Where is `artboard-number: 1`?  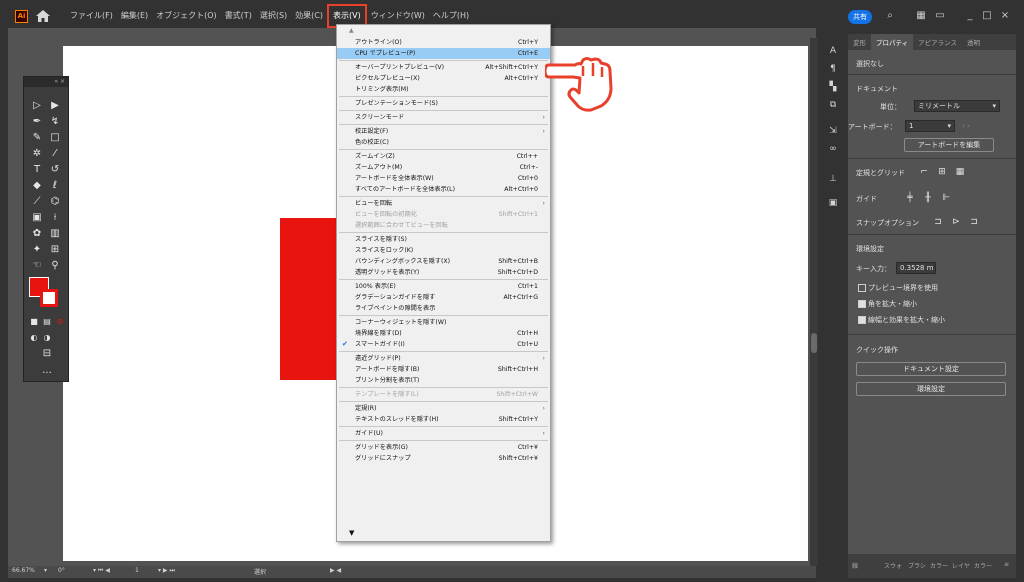 artboard-number: 1 is located at coordinates (137, 570).